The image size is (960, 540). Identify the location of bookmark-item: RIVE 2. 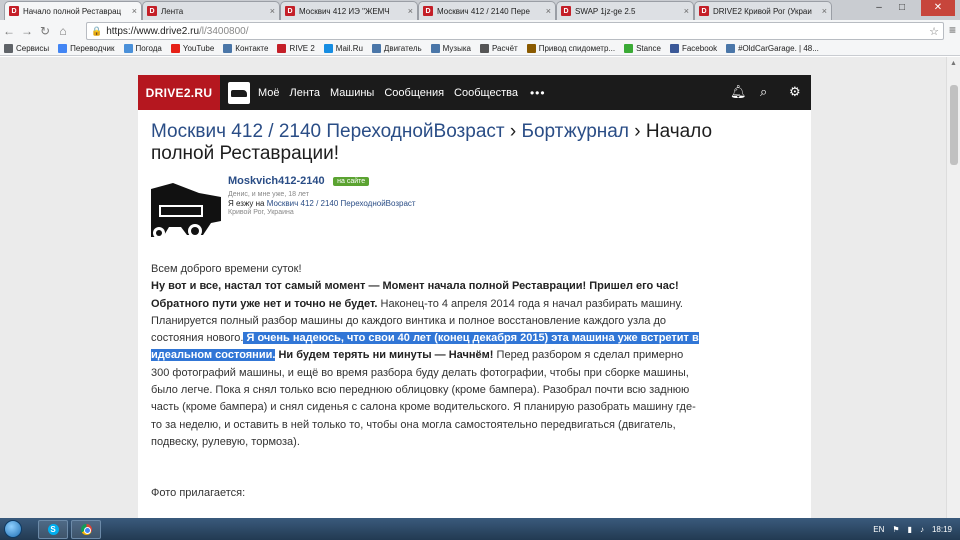
(296, 48).